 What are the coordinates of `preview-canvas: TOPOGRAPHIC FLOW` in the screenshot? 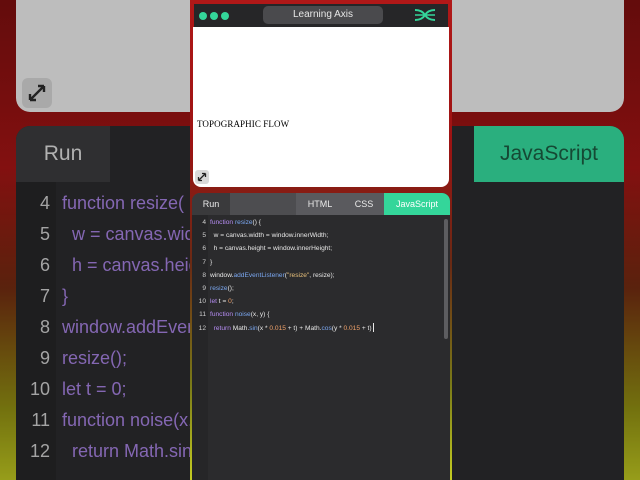 It's located at (321, 107).